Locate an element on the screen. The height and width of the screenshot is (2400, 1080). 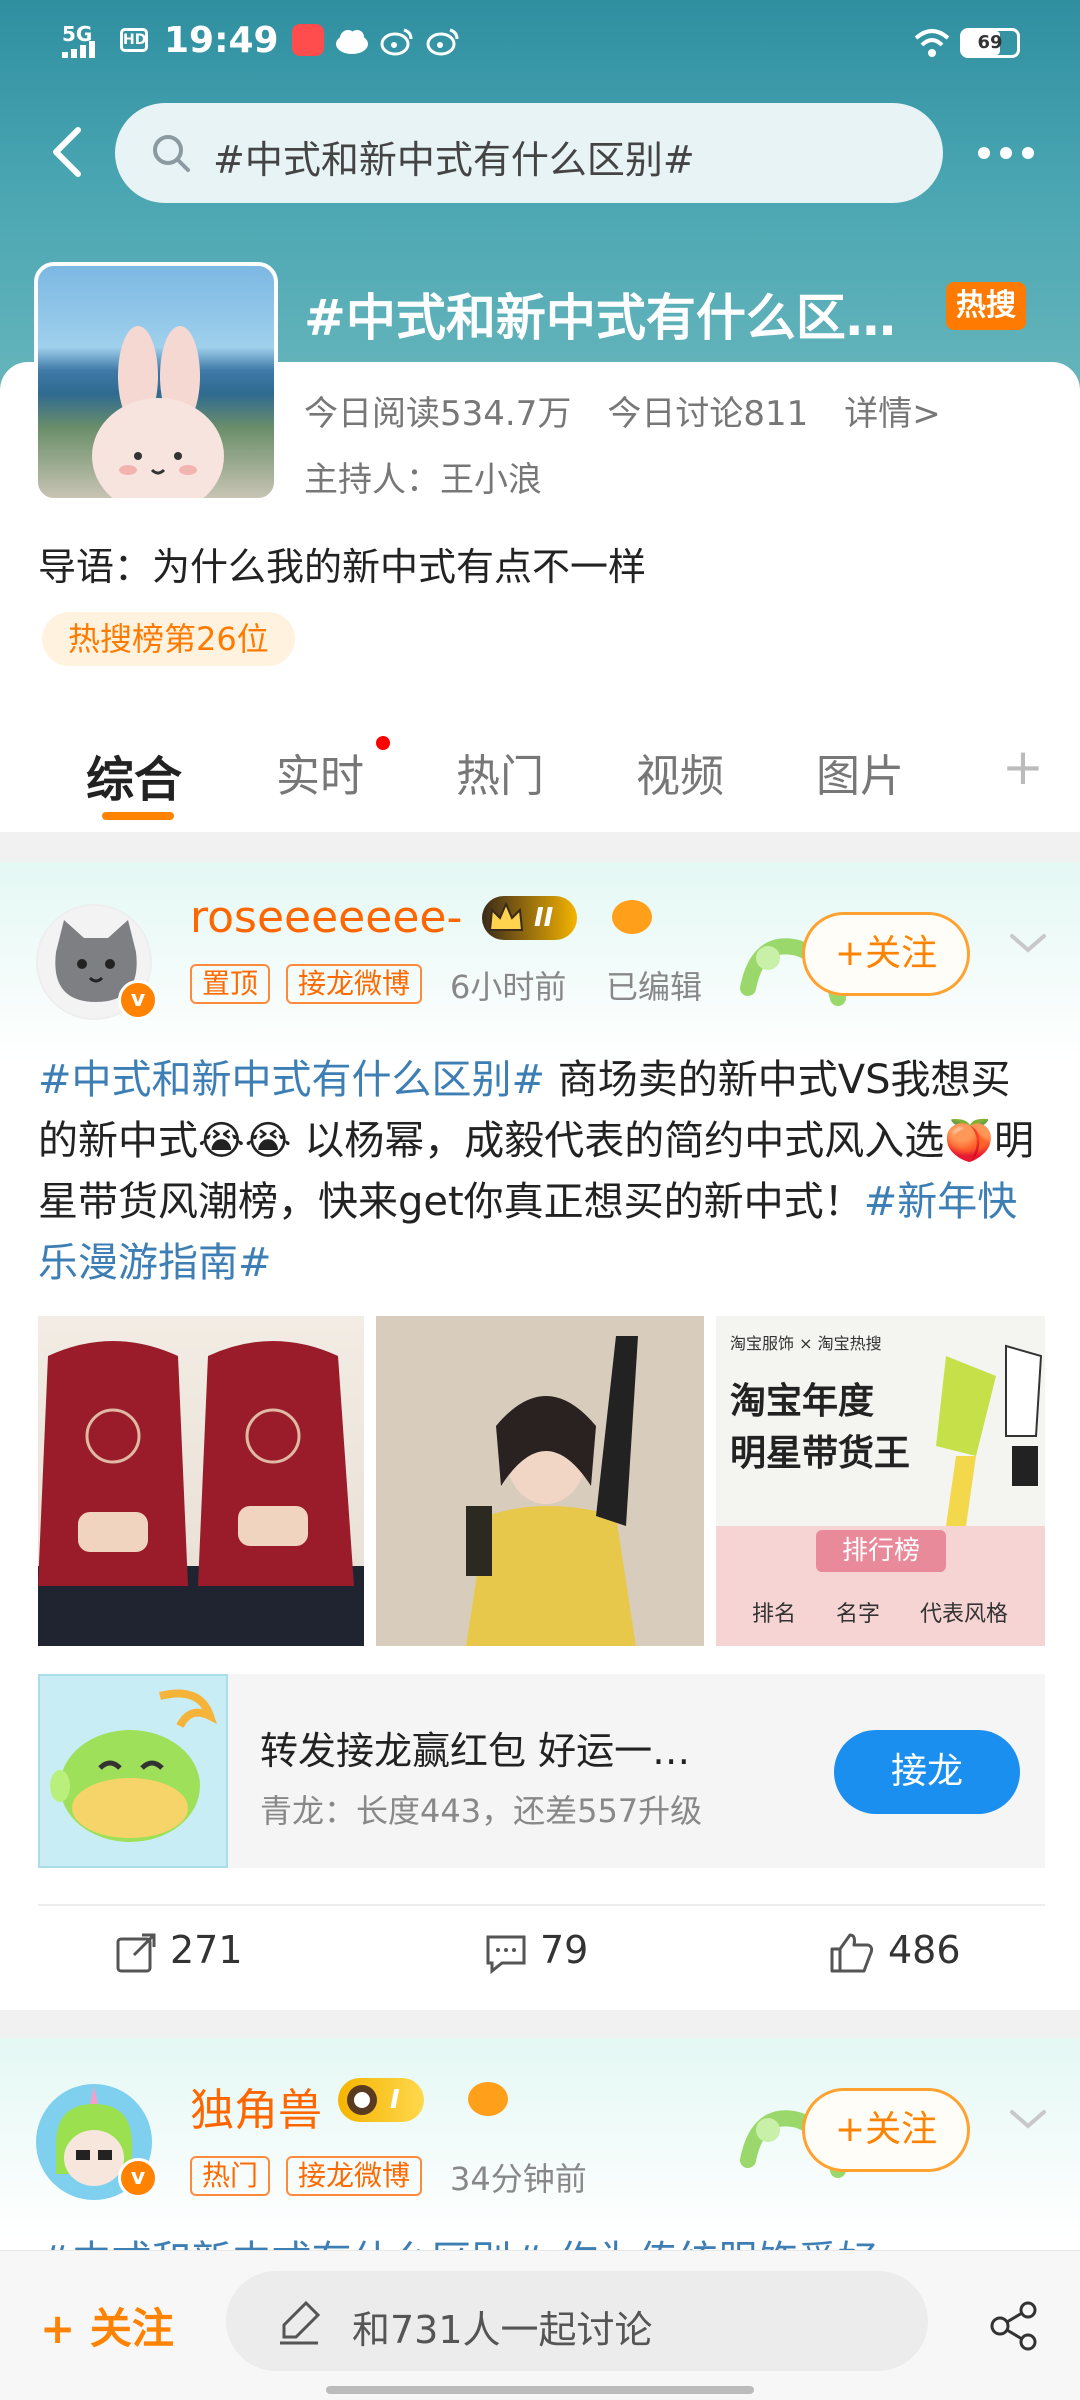
new-content-dot is located at coordinates (383, 743).